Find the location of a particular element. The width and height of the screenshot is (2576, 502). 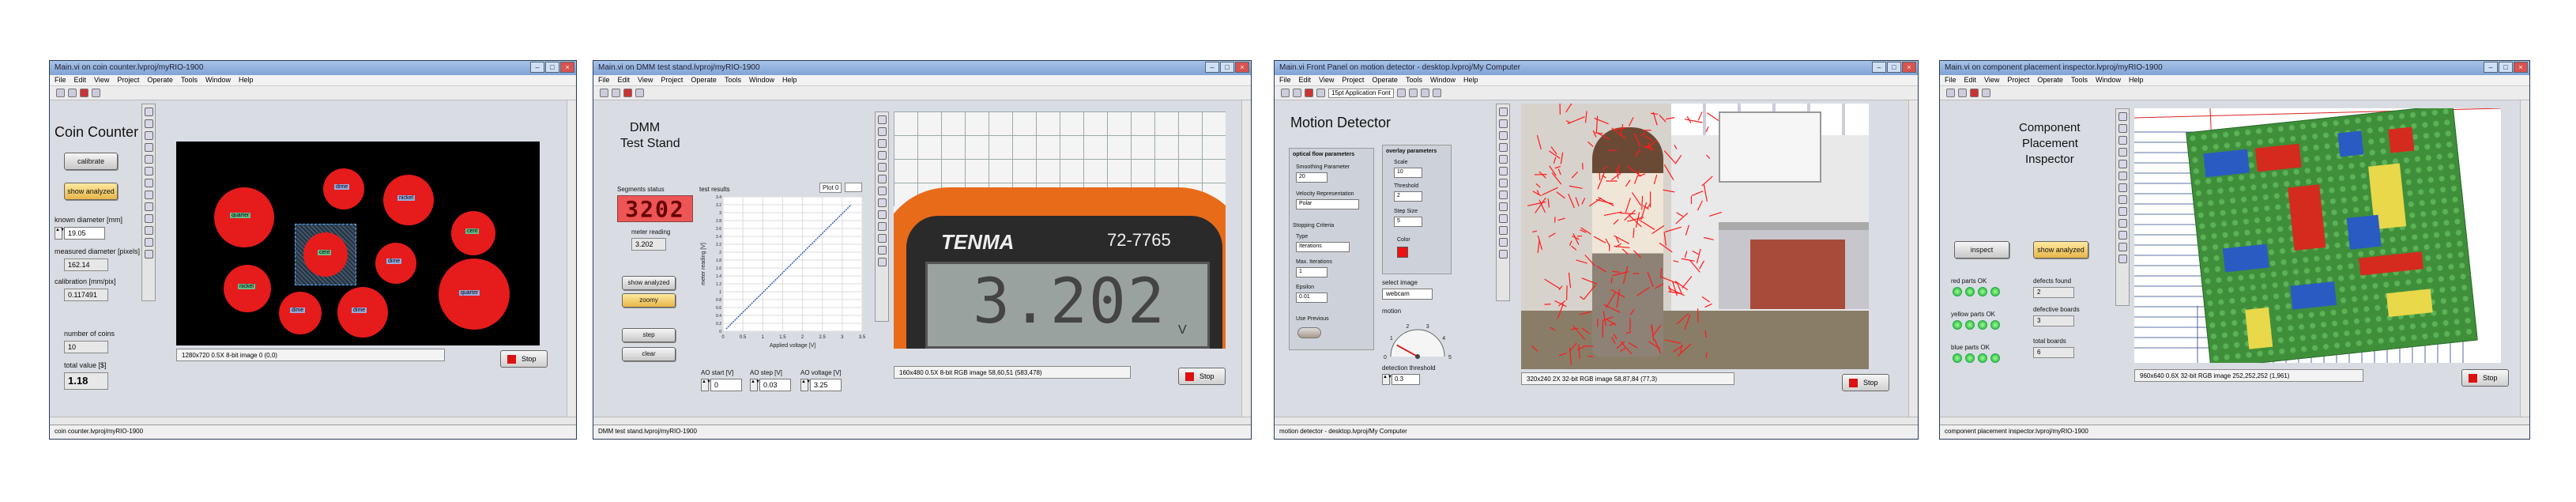

select-image-dropdown: webcam is located at coordinates (1407, 294).